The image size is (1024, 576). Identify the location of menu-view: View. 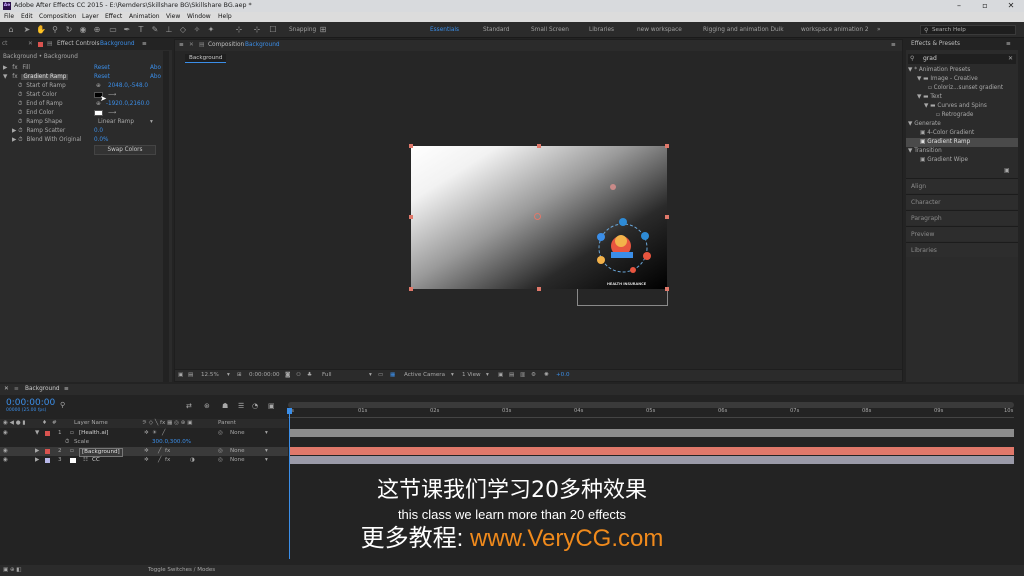
(173, 17).